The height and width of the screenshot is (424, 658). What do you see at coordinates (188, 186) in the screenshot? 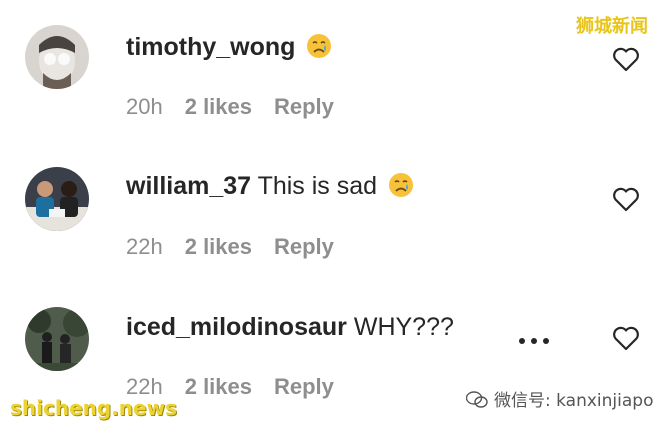
I see `username: william_37` at bounding box center [188, 186].